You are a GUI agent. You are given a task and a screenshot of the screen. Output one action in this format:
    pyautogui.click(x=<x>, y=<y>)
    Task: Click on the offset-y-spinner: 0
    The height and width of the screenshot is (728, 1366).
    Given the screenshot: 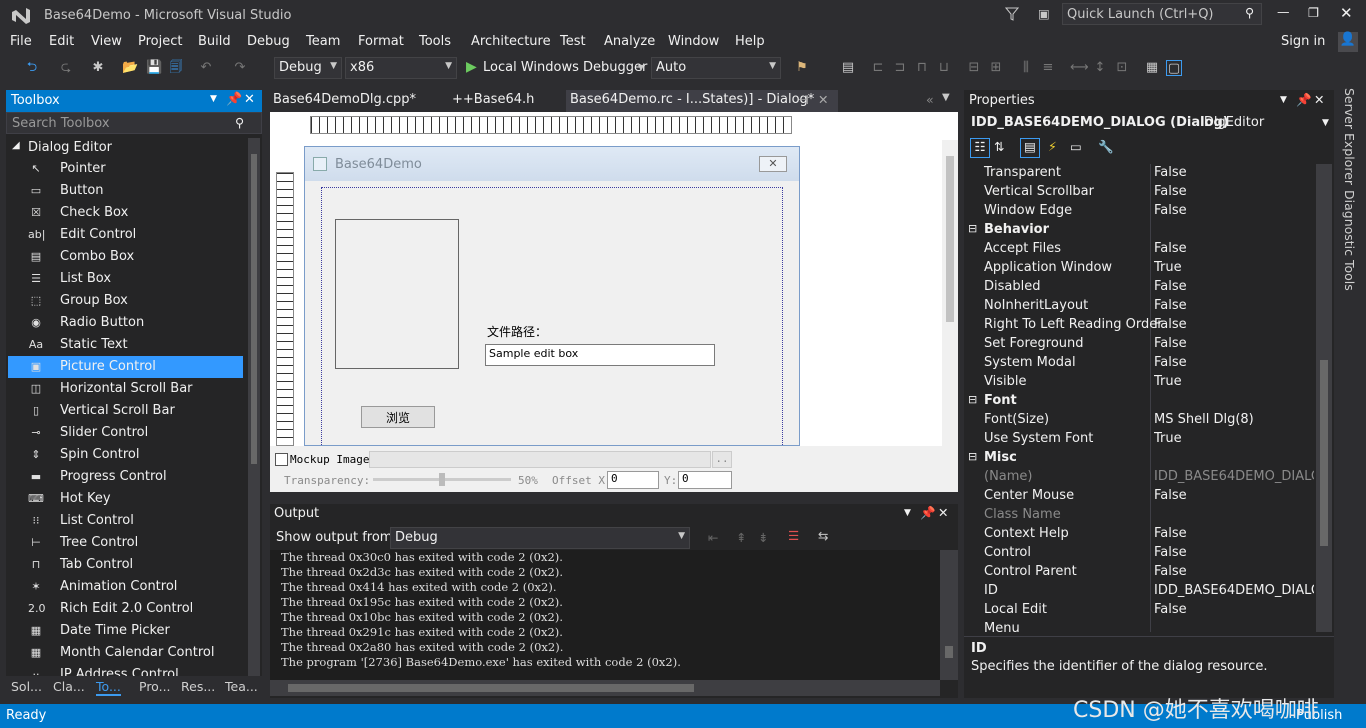 What is the action you would take?
    pyautogui.click(x=705, y=480)
    